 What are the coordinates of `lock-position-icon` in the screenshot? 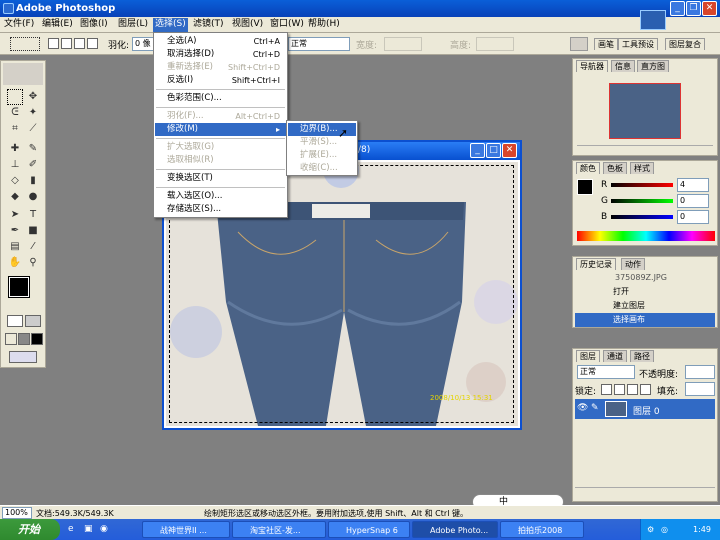 It's located at (632, 389).